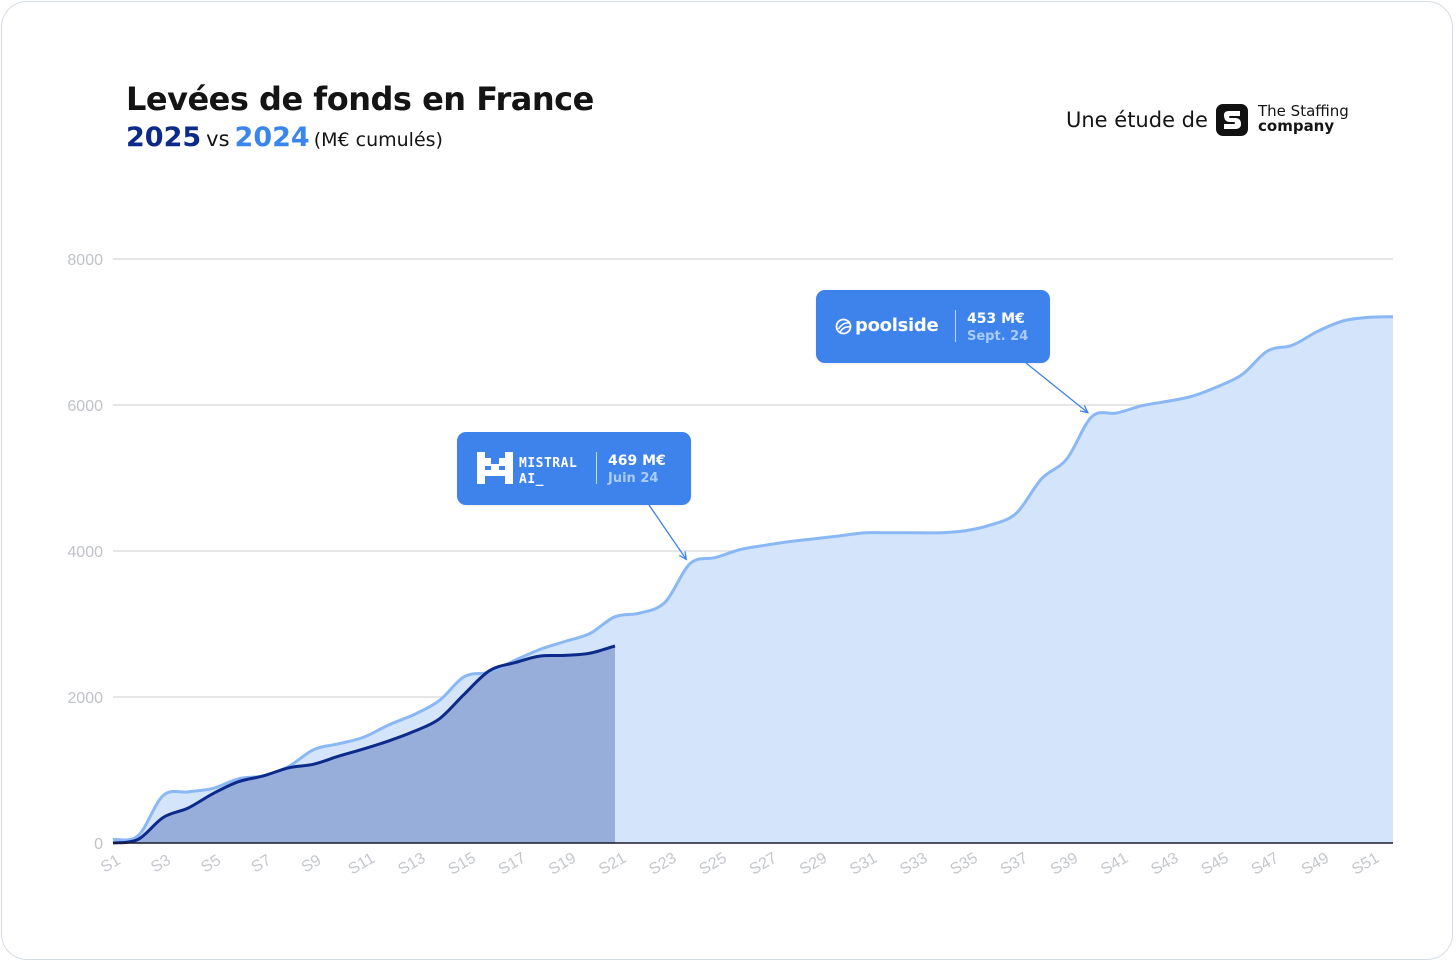 The width and height of the screenshot is (1456, 963). What do you see at coordinates (98, 844) in the screenshot?
I see `y-tick-label: 0` at bounding box center [98, 844].